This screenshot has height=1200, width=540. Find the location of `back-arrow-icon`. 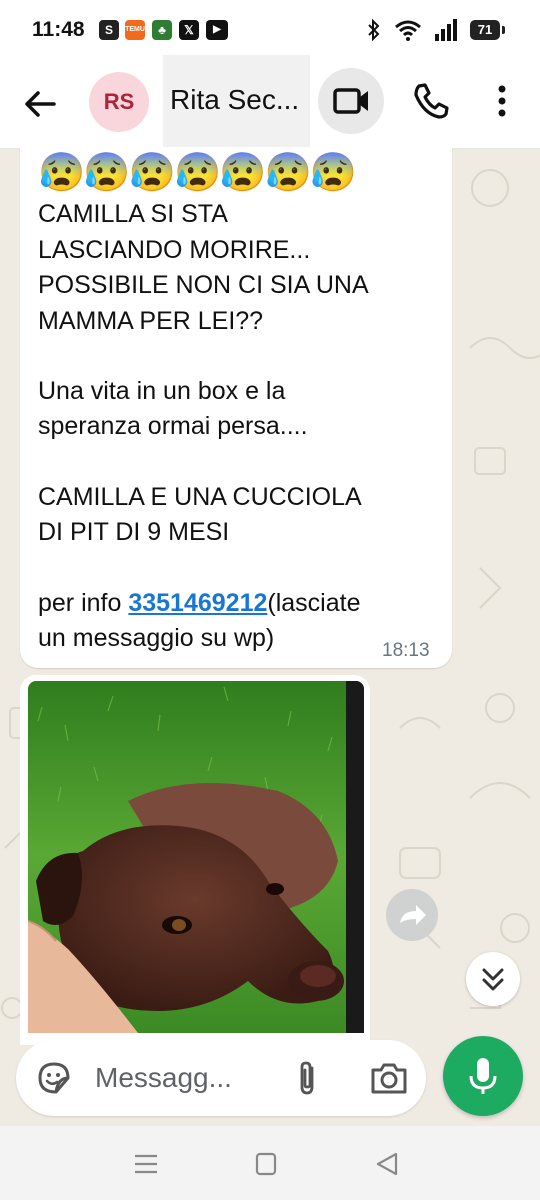

back-arrow-icon is located at coordinates (40, 104).